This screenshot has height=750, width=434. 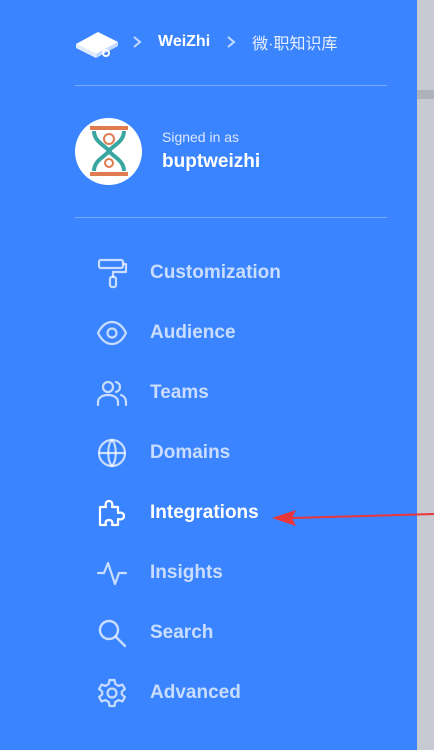 I want to click on nav-item-domains: Domains, so click(x=188, y=453).